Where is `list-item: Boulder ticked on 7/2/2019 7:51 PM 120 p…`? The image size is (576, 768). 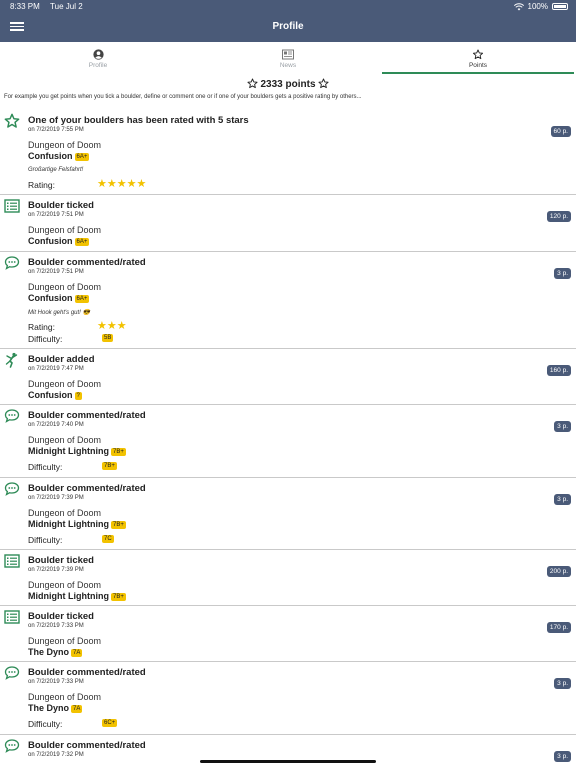 list-item: Boulder ticked on 7/2/2019 7:51 PM 120 p… is located at coordinates (288, 223).